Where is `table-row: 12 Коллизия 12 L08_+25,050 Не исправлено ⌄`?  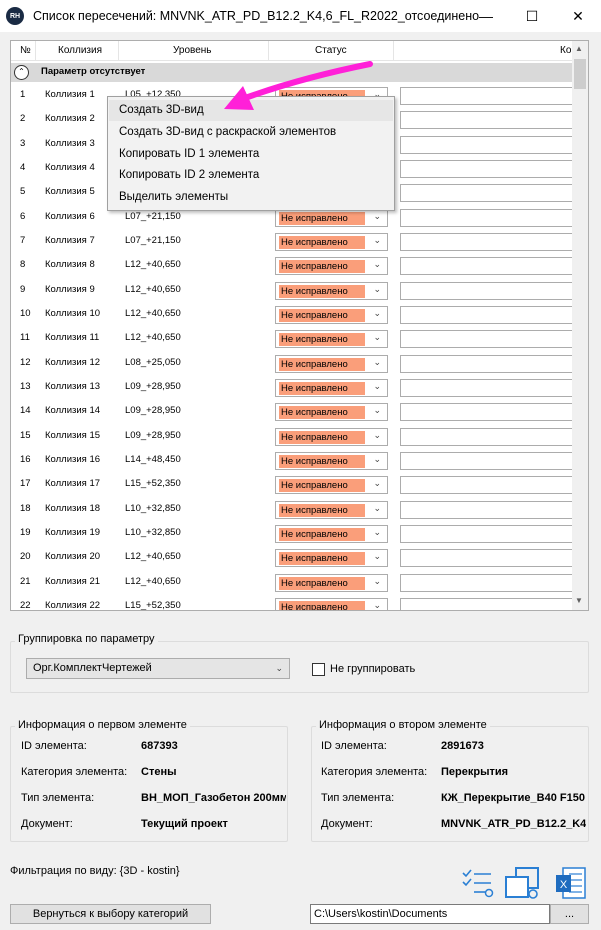
table-row: 12 Коллизия 12 L08_+25,050 Не исправлено ⌄ is located at coordinates (292, 364).